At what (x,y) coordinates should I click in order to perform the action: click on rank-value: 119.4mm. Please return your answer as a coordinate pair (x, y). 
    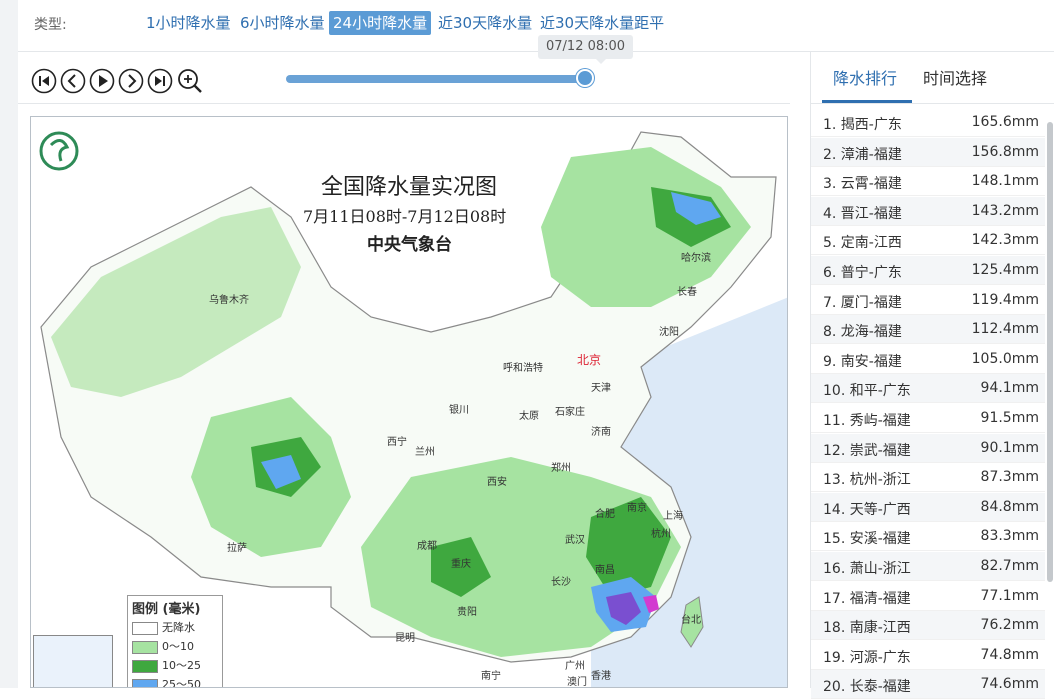
    Looking at the image, I should click on (1005, 299).